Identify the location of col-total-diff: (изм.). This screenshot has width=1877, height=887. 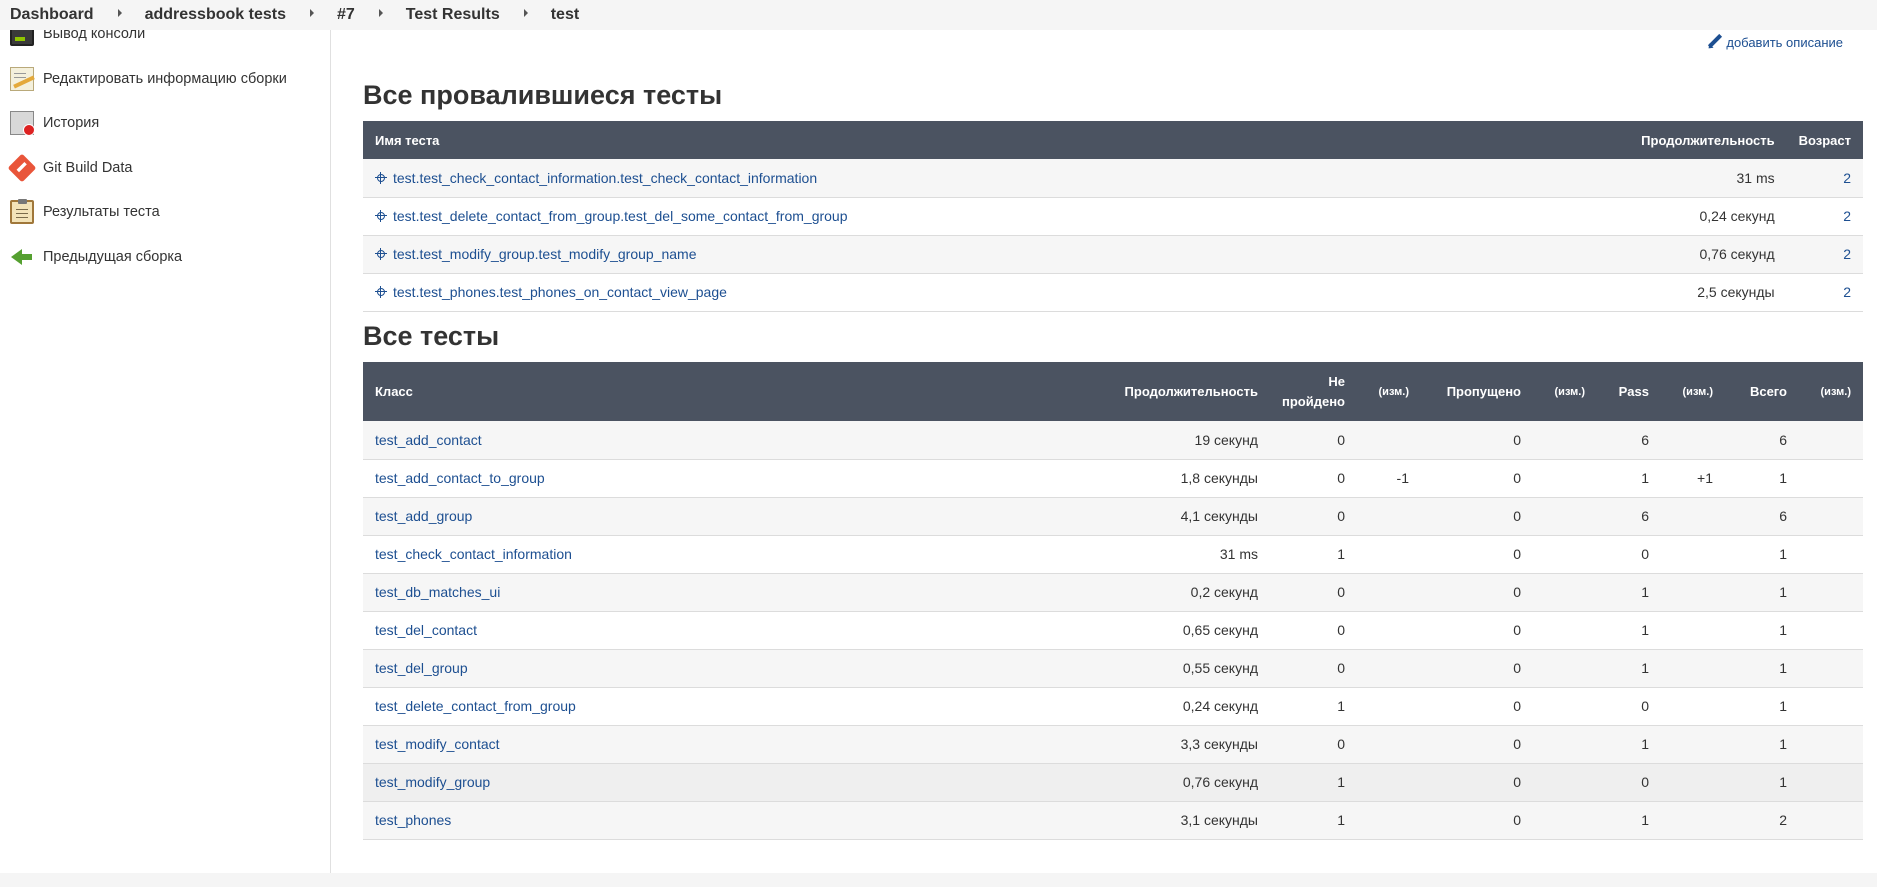
(1831, 391).